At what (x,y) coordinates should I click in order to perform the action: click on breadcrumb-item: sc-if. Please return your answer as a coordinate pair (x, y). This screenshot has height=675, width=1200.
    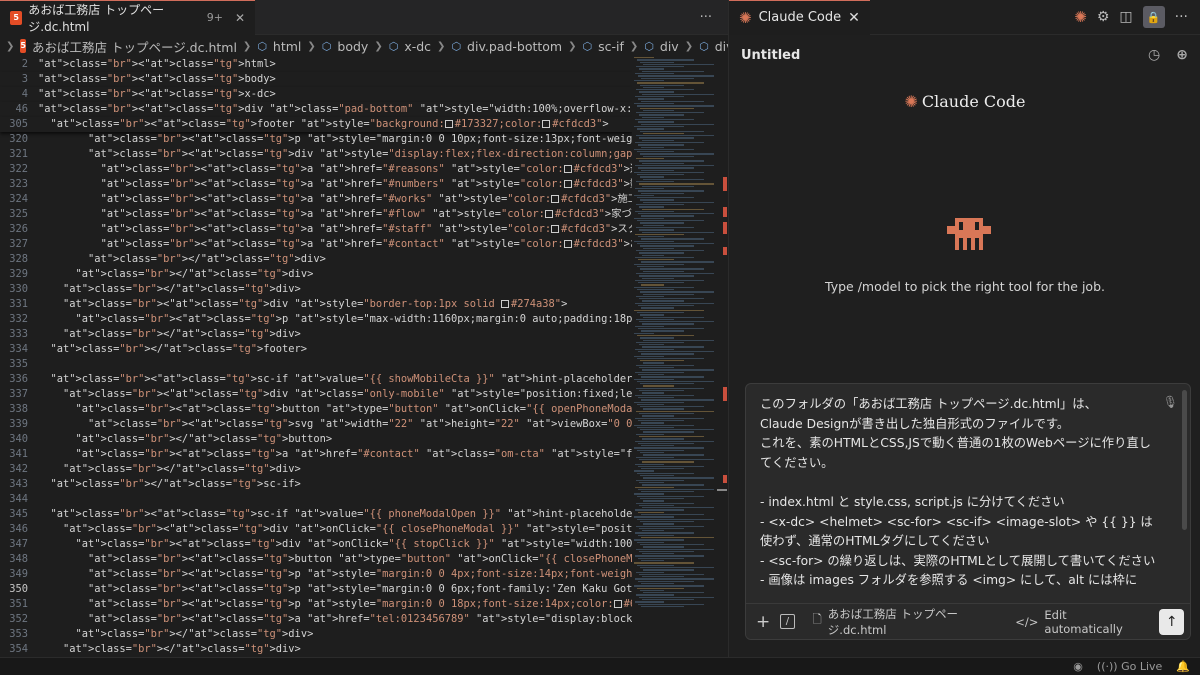
    Looking at the image, I should click on (611, 46).